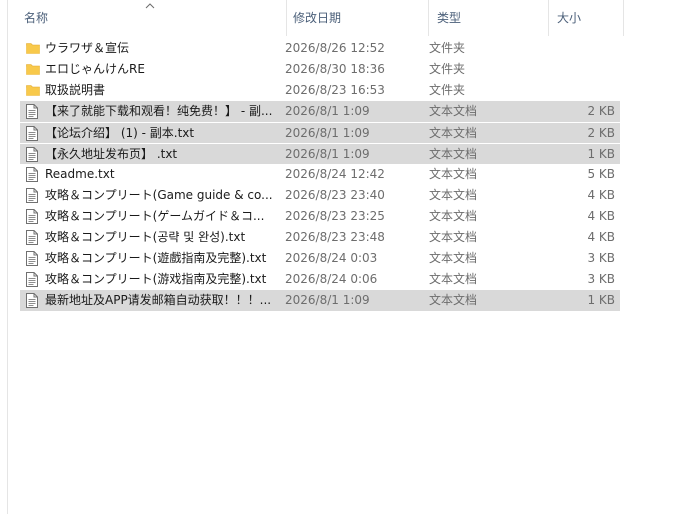  What do you see at coordinates (449, 18) in the screenshot?
I see `column-header-type-label: 类型` at bounding box center [449, 18].